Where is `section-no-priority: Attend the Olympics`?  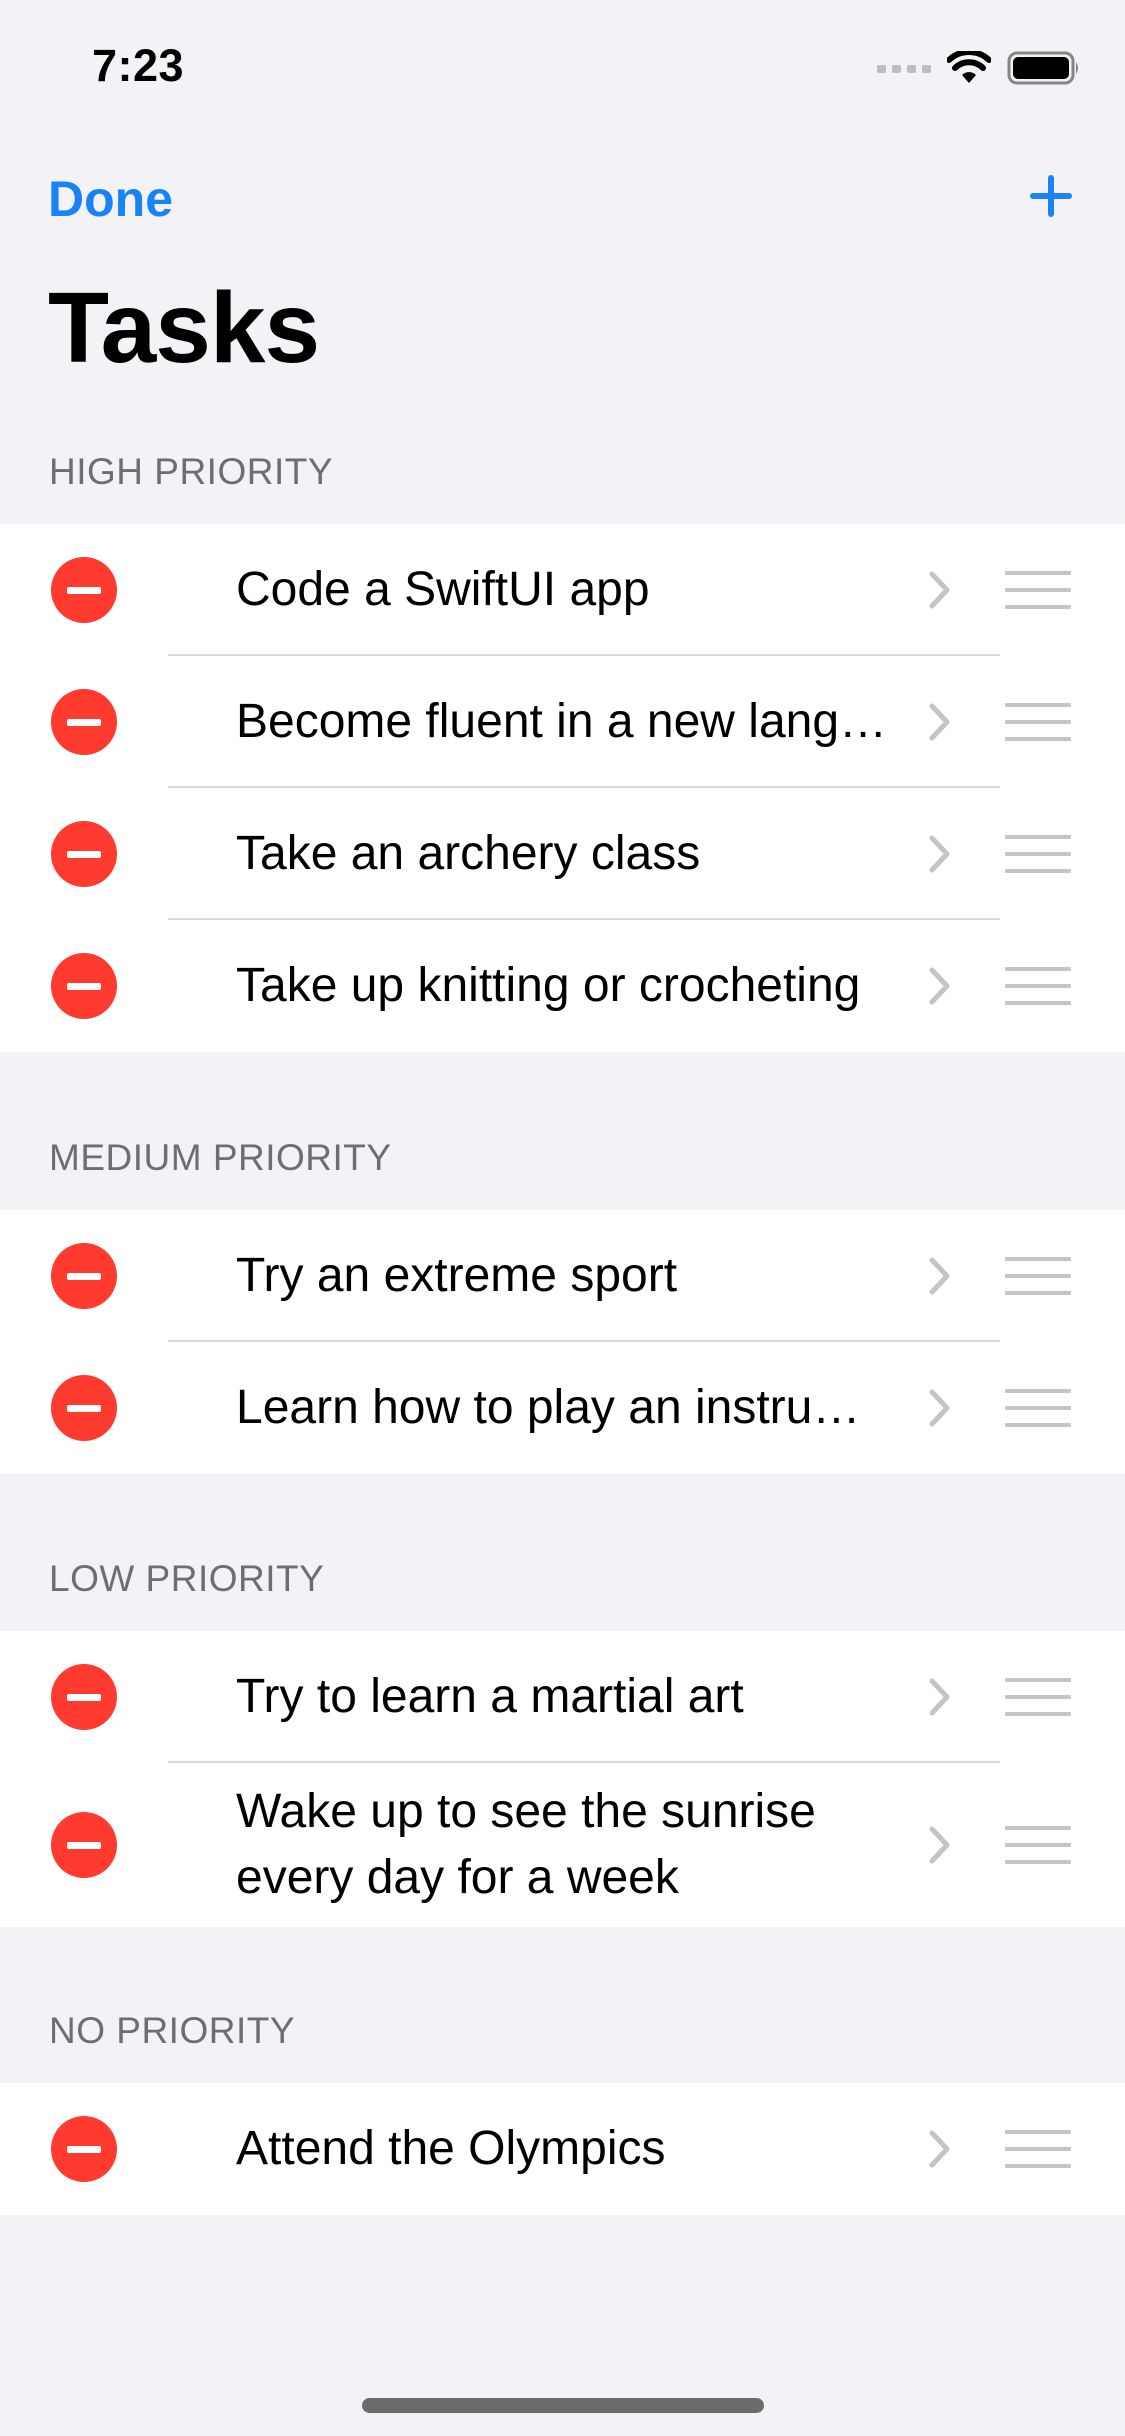 section-no-priority: Attend the Olympics is located at coordinates (562, 2149).